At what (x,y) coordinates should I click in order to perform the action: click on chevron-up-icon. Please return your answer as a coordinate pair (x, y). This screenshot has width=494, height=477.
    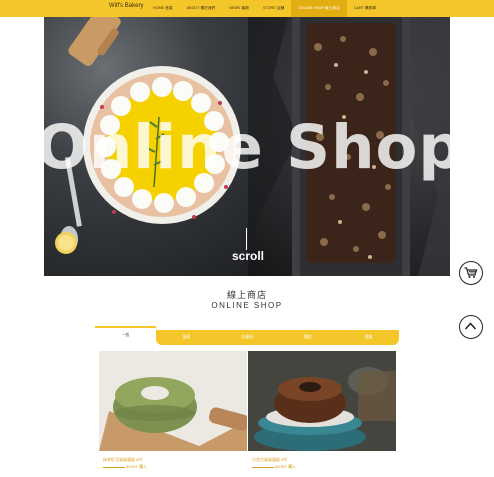
    Looking at the image, I should click on (470, 326).